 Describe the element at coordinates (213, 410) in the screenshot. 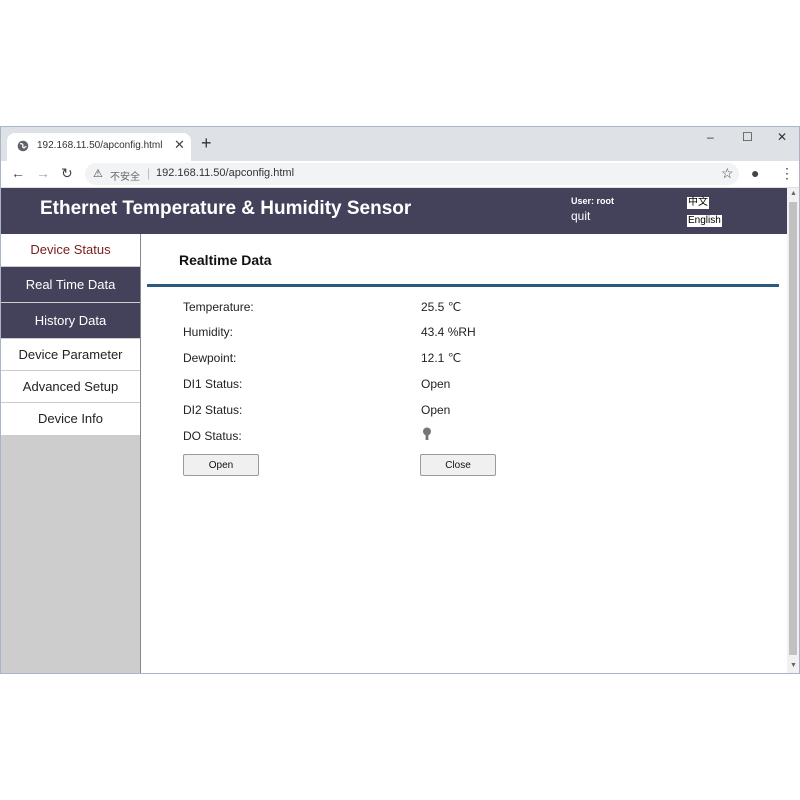

I see `di2-status-label: DI2 Status:` at that location.